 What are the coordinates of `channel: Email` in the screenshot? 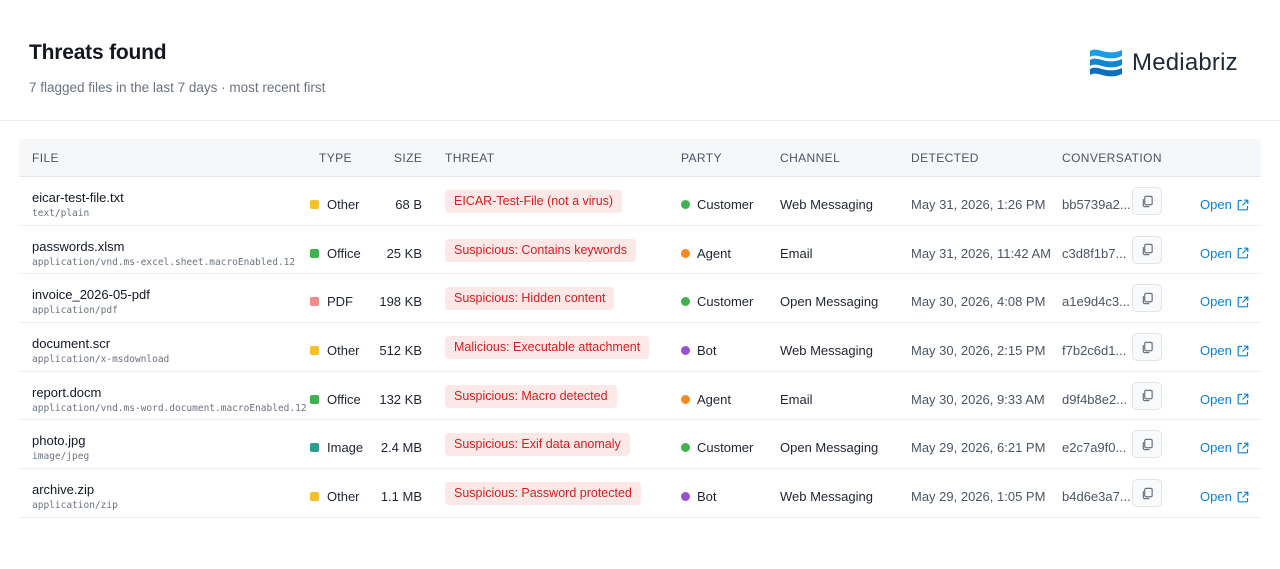 It's located at (796, 399).